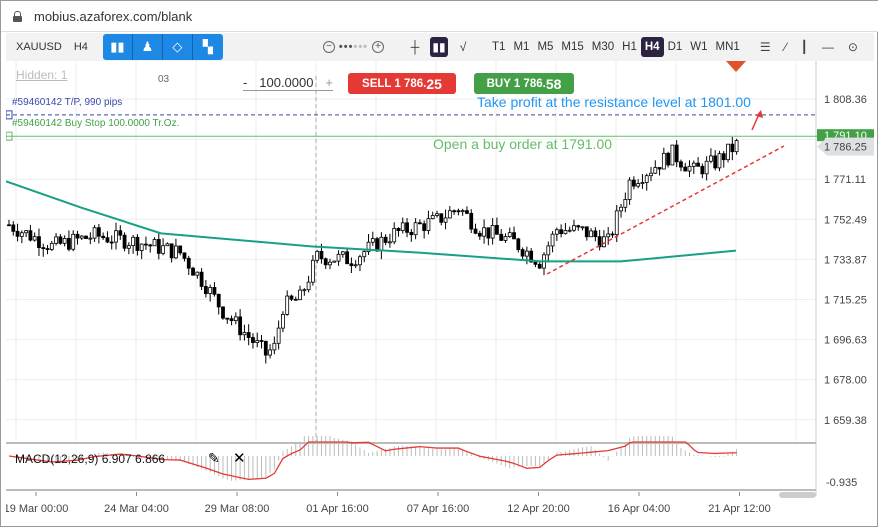 The width and height of the screenshot is (878, 527). Describe the element at coordinates (136, 509) in the screenshot. I see `time-label: 24 Mar 04:00` at that location.